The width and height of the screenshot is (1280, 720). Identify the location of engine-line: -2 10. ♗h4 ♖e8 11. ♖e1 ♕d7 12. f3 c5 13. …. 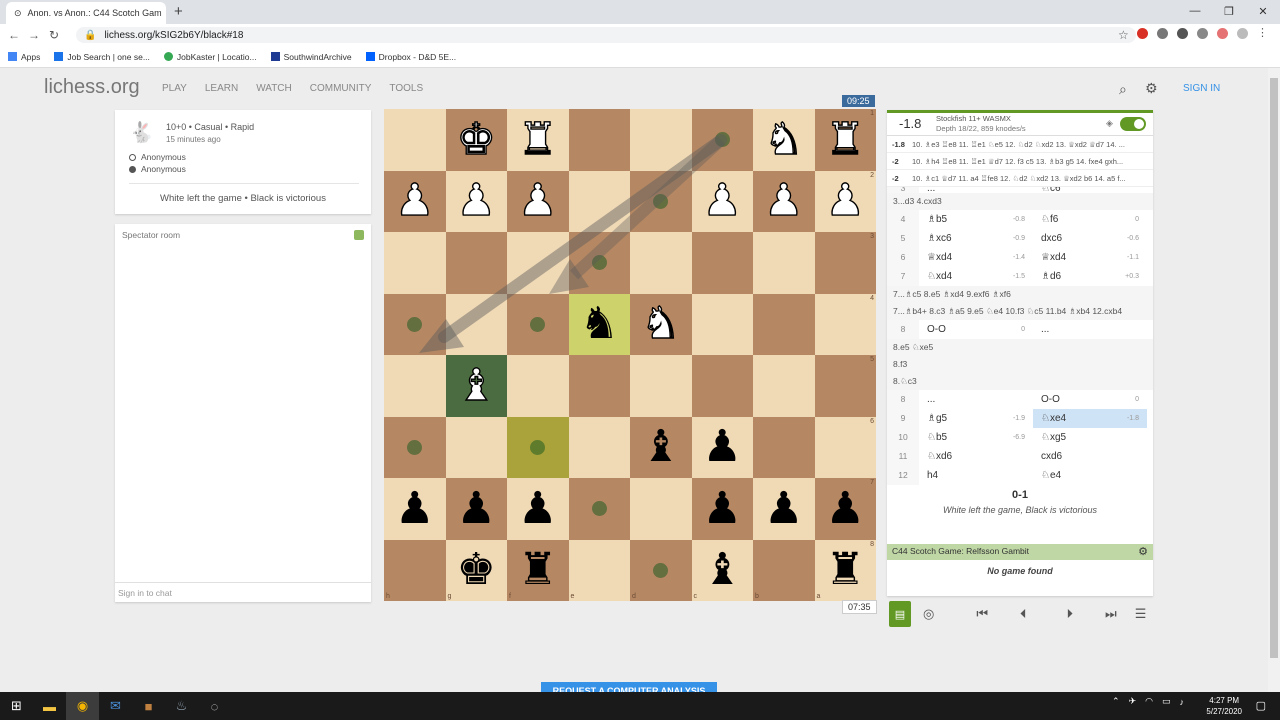
(1020, 161).